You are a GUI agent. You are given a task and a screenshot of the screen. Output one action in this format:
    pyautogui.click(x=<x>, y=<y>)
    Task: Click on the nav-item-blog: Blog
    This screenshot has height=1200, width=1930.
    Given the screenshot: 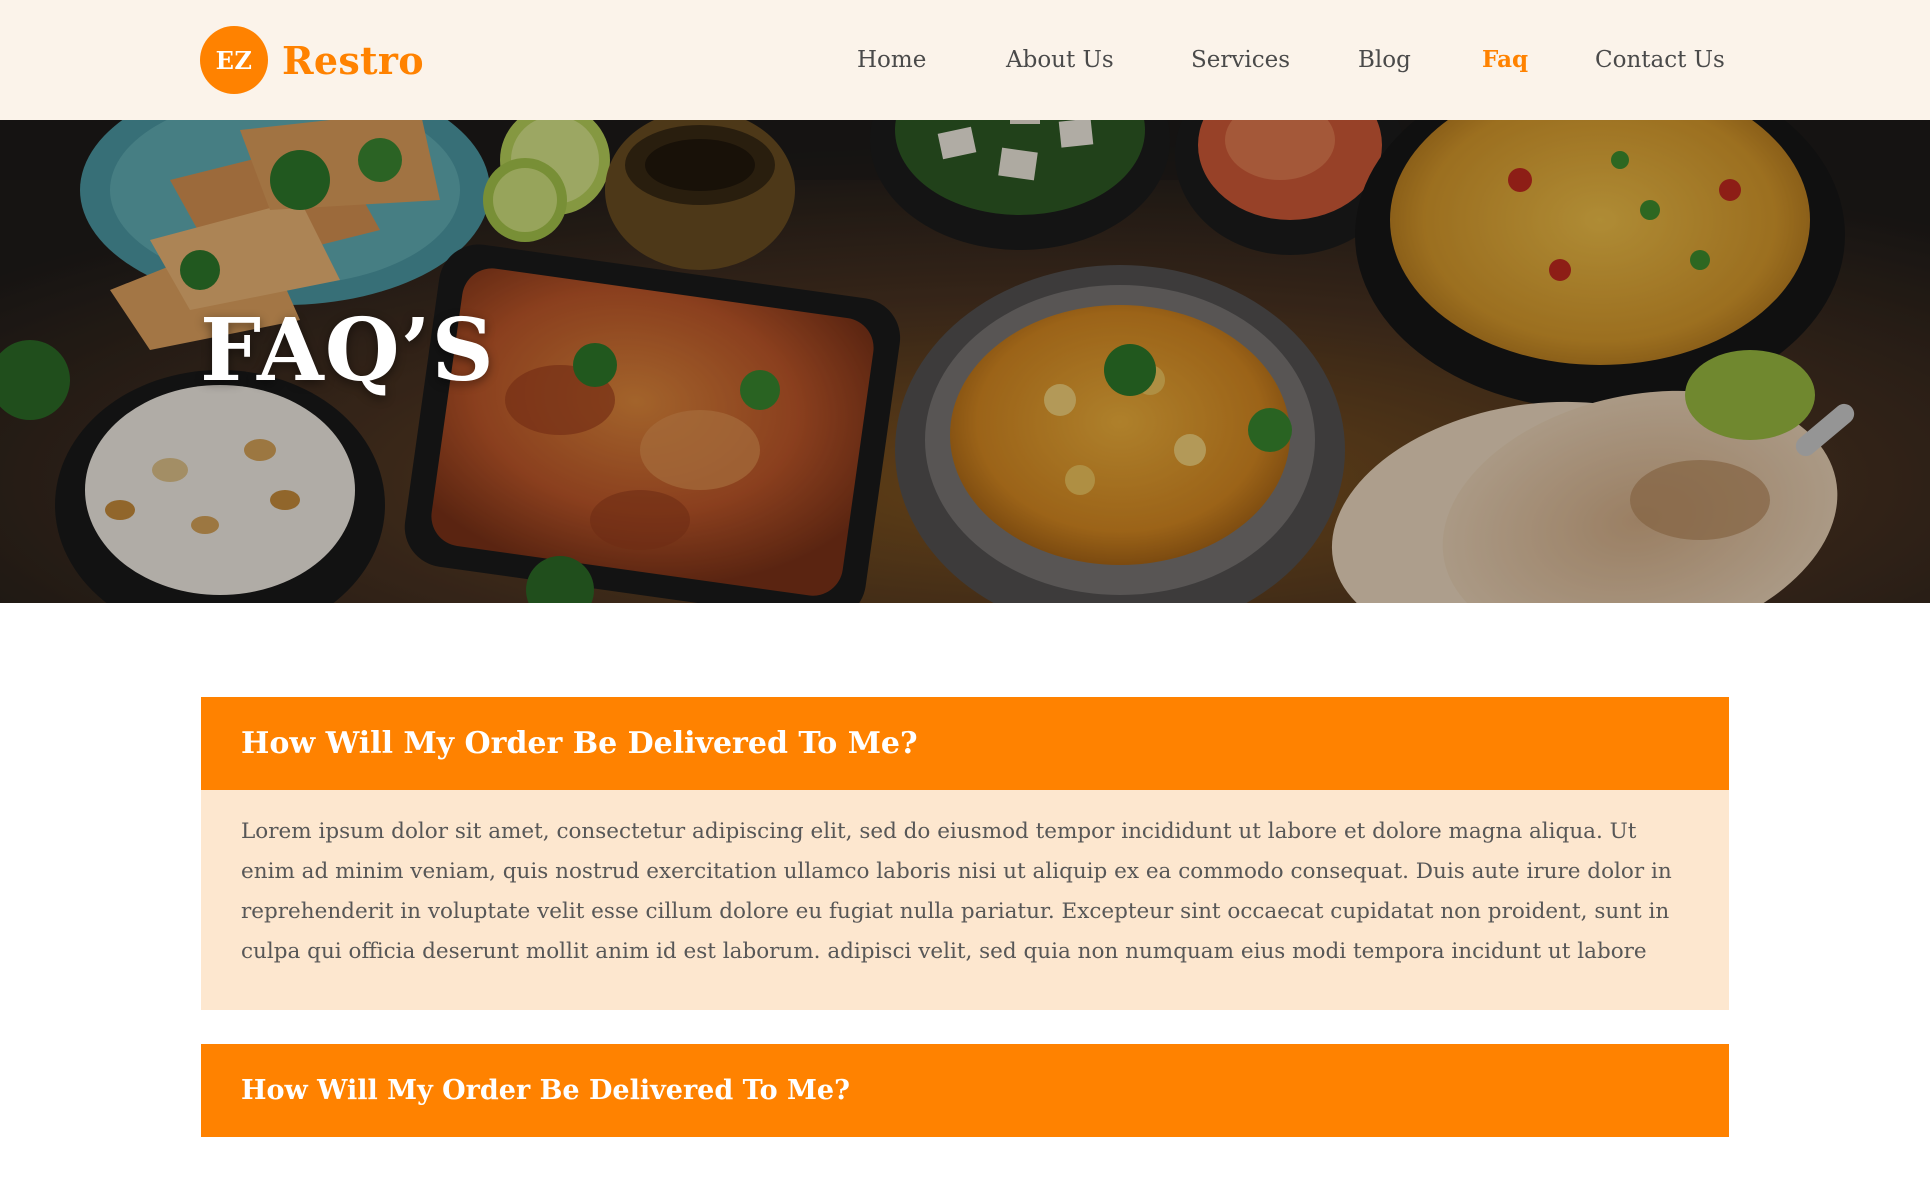 What is the action you would take?
    pyautogui.click(x=1384, y=60)
    